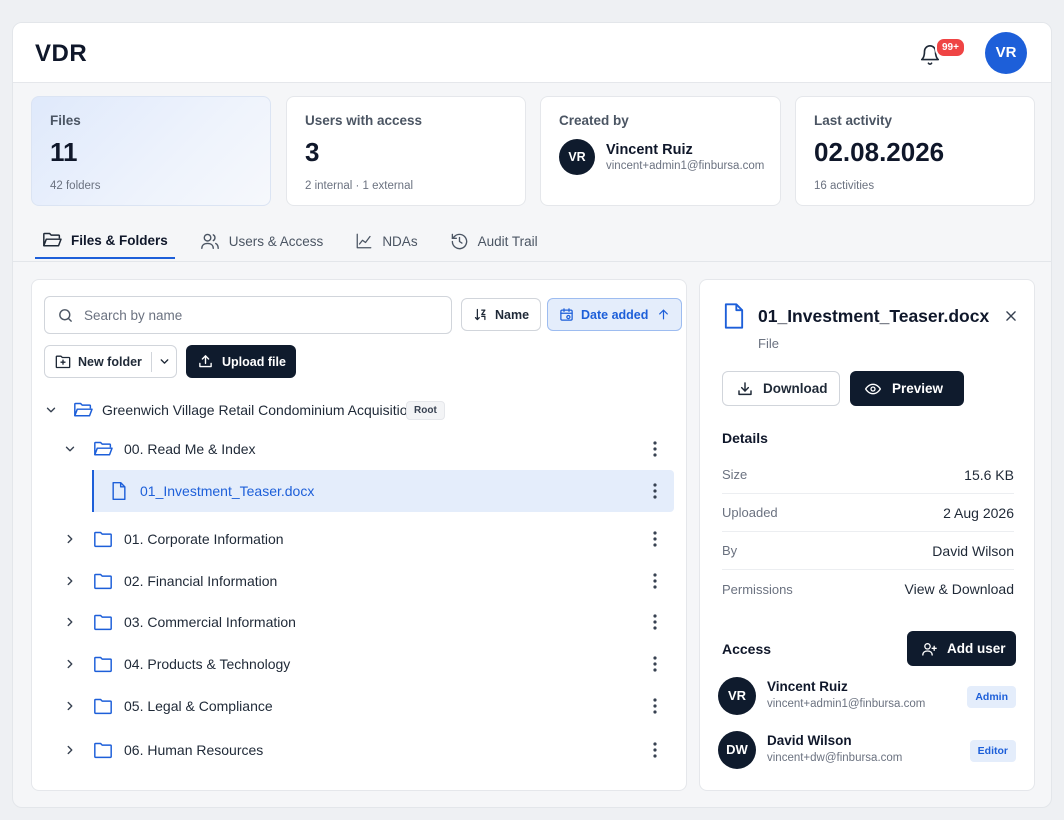 This screenshot has height=820, width=1064. I want to click on search-input, so click(249, 315).